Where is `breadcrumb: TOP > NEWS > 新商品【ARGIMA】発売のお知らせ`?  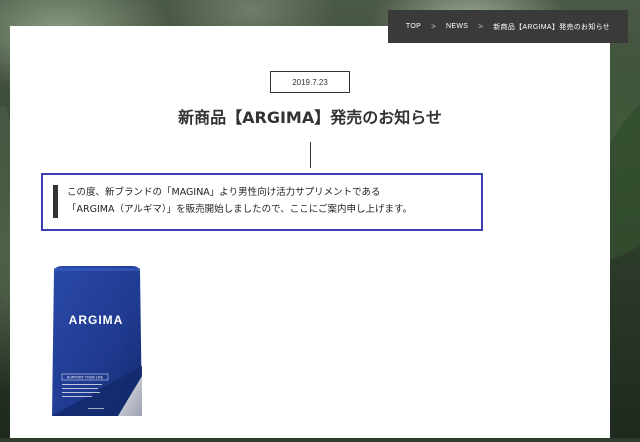
breadcrumb: TOP > NEWS > 新商品【ARGIMA】発売のお知らせ is located at coordinates (508, 26).